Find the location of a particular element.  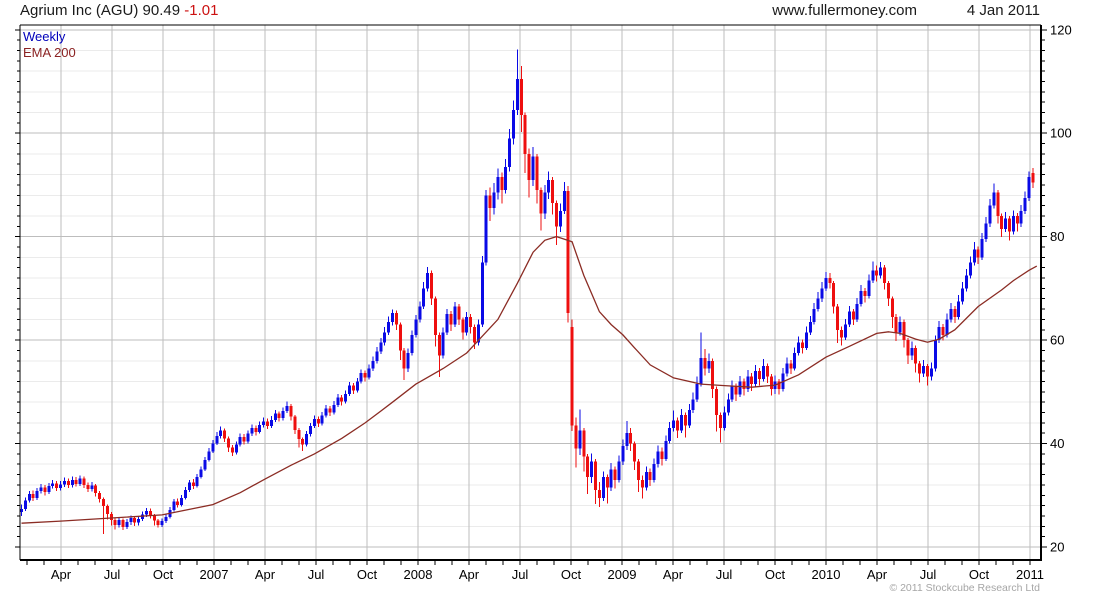

x-axis-label: Apr is located at coordinates (673, 574).